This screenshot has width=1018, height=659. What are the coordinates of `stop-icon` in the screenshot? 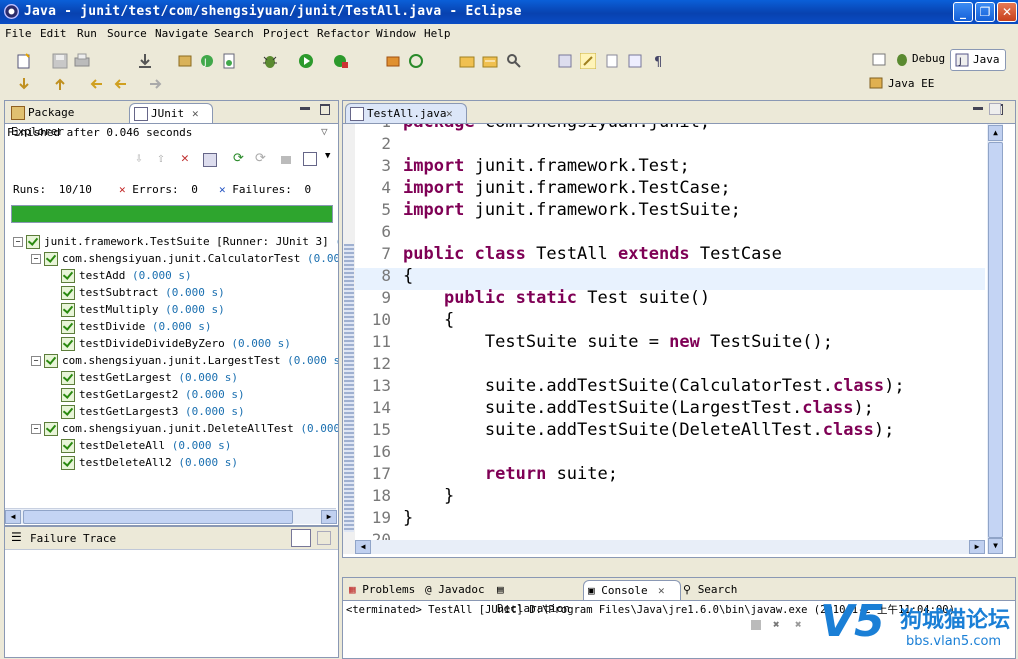 It's located at (286, 160).